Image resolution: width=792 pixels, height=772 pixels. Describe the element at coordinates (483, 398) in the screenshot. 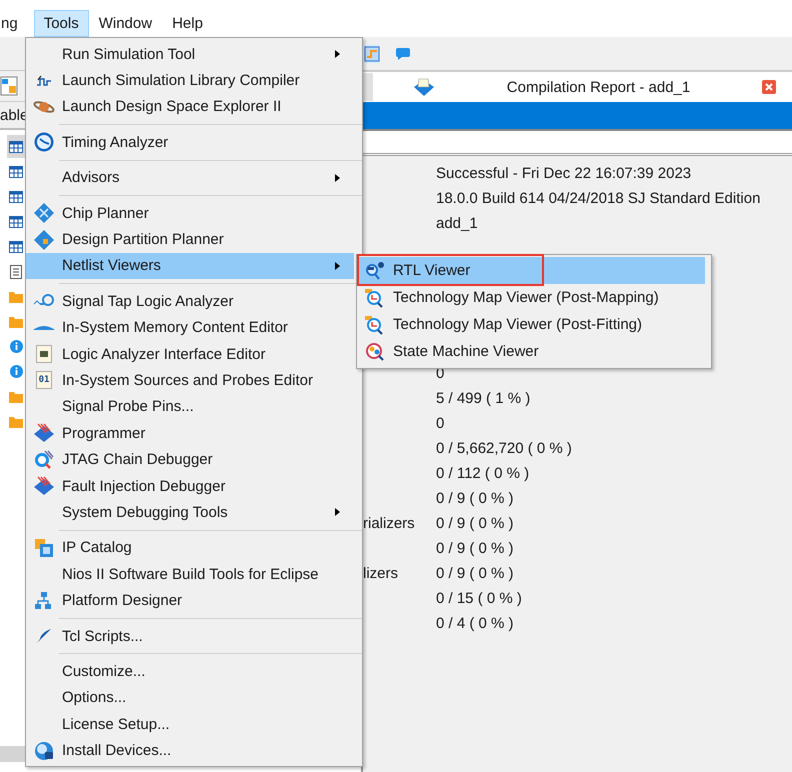

I see `table-cell: 5 / 499 ( 1 % )` at that location.